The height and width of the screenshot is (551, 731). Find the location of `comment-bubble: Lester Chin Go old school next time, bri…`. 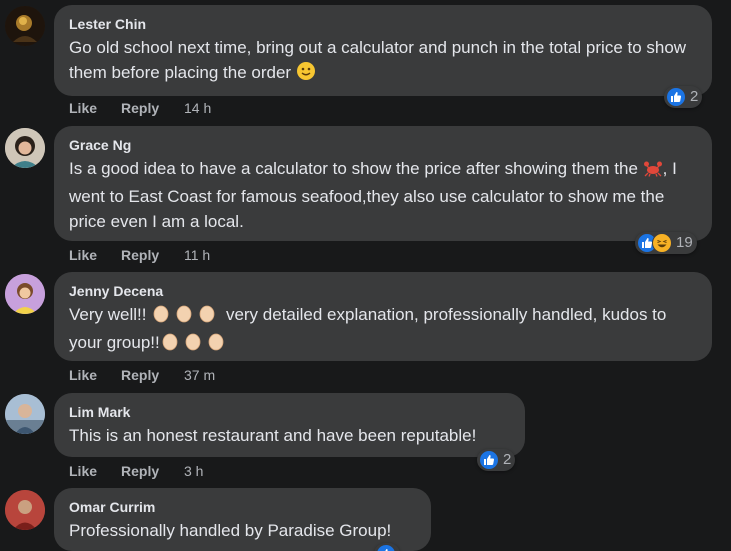

comment-bubble: Lester Chin Go old school next time, bri… is located at coordinates (383, 50).